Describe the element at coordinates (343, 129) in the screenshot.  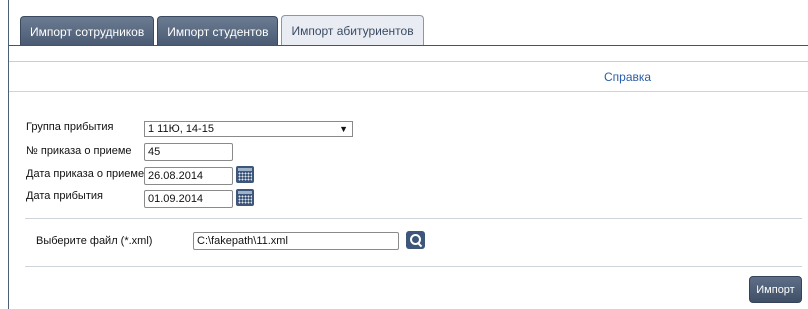
I see `chevron-down-icon: ▼` at that location.